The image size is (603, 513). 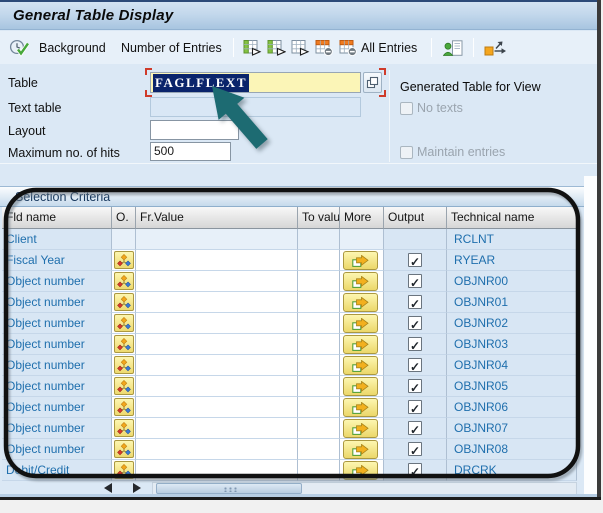 What do you see at coordinates (372, 82) in the screenshot?
I see `matchcode-button` at bounding box center [372, 82].